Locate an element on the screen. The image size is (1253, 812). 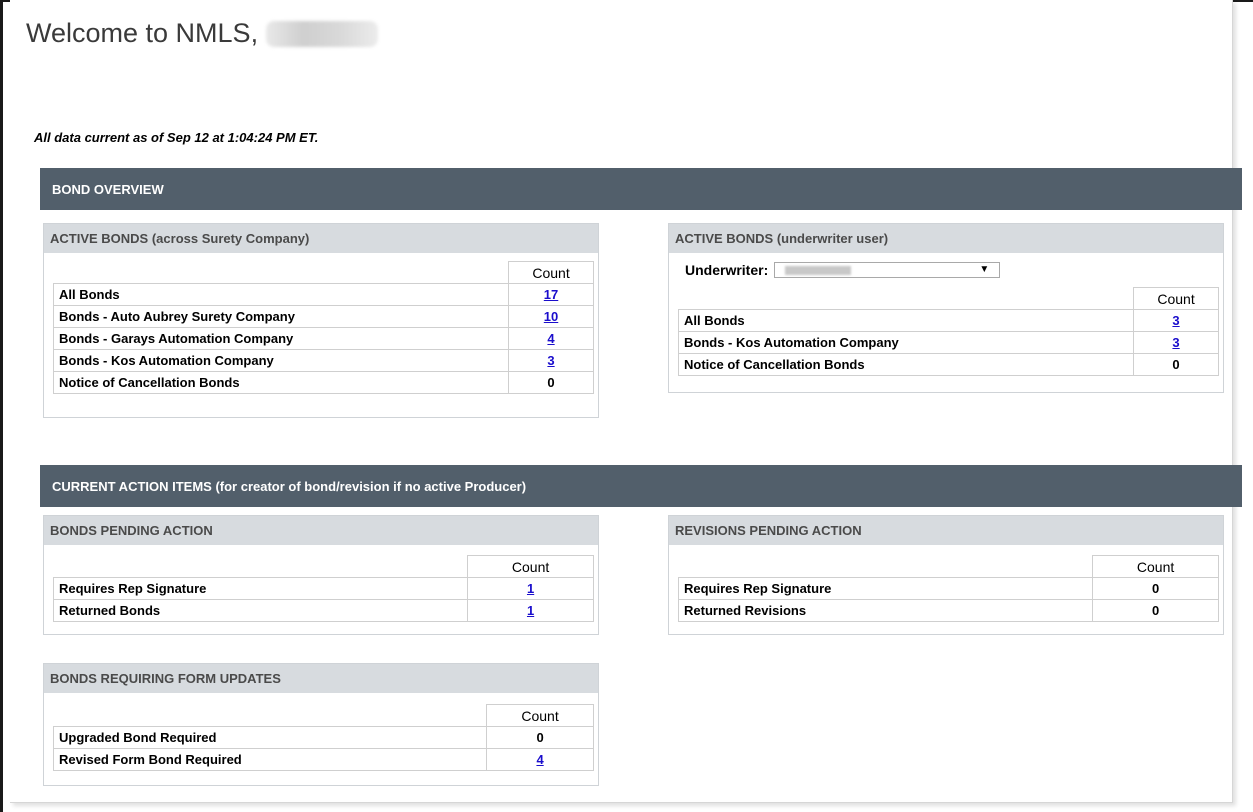
table-row: Revised Form Bond Required 4 is located at coordinates (323, 759).